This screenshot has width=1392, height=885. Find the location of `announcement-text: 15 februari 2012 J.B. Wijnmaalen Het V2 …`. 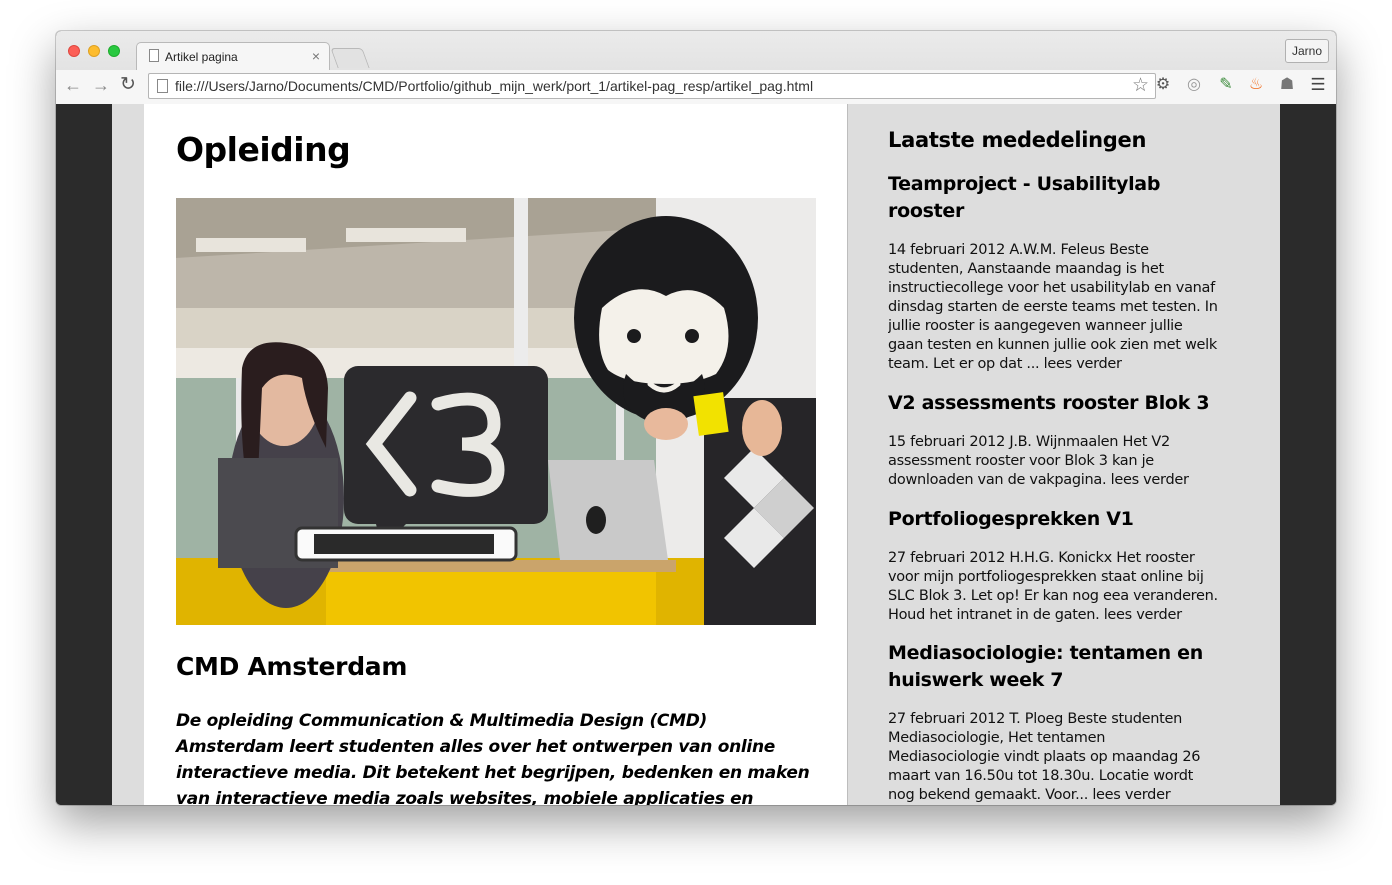

announcement-text: 15 februari 2012 J.B. Wijnmaalen Het V2 … is located at coordinates (1038, 461).